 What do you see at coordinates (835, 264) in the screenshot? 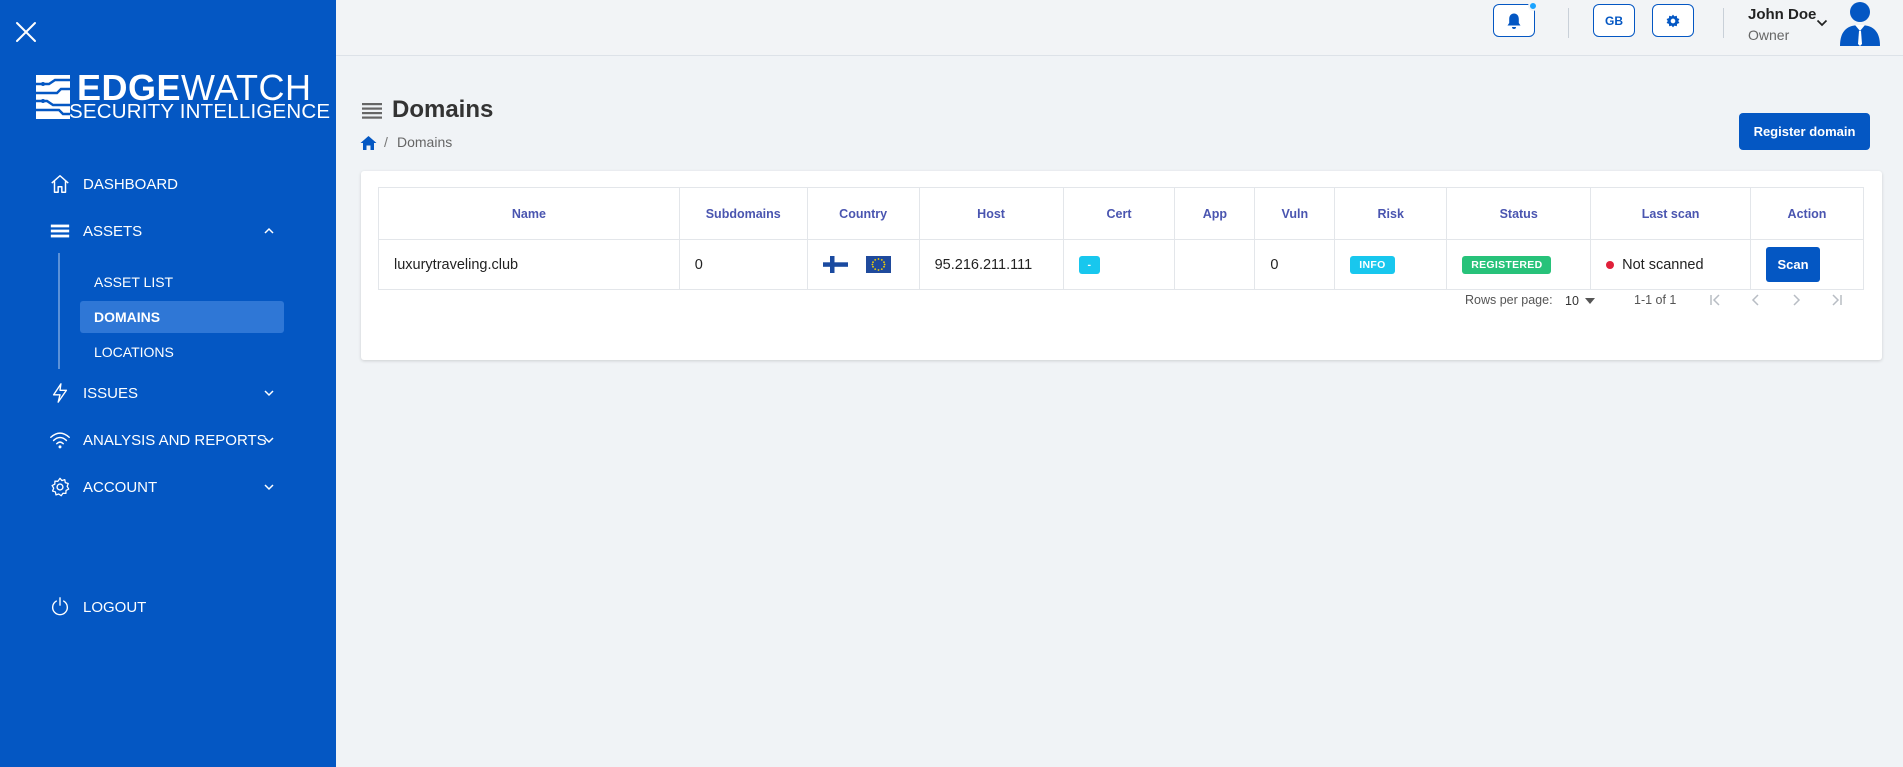
I see `finland-flag-icon` at bounding box center [835, 264].